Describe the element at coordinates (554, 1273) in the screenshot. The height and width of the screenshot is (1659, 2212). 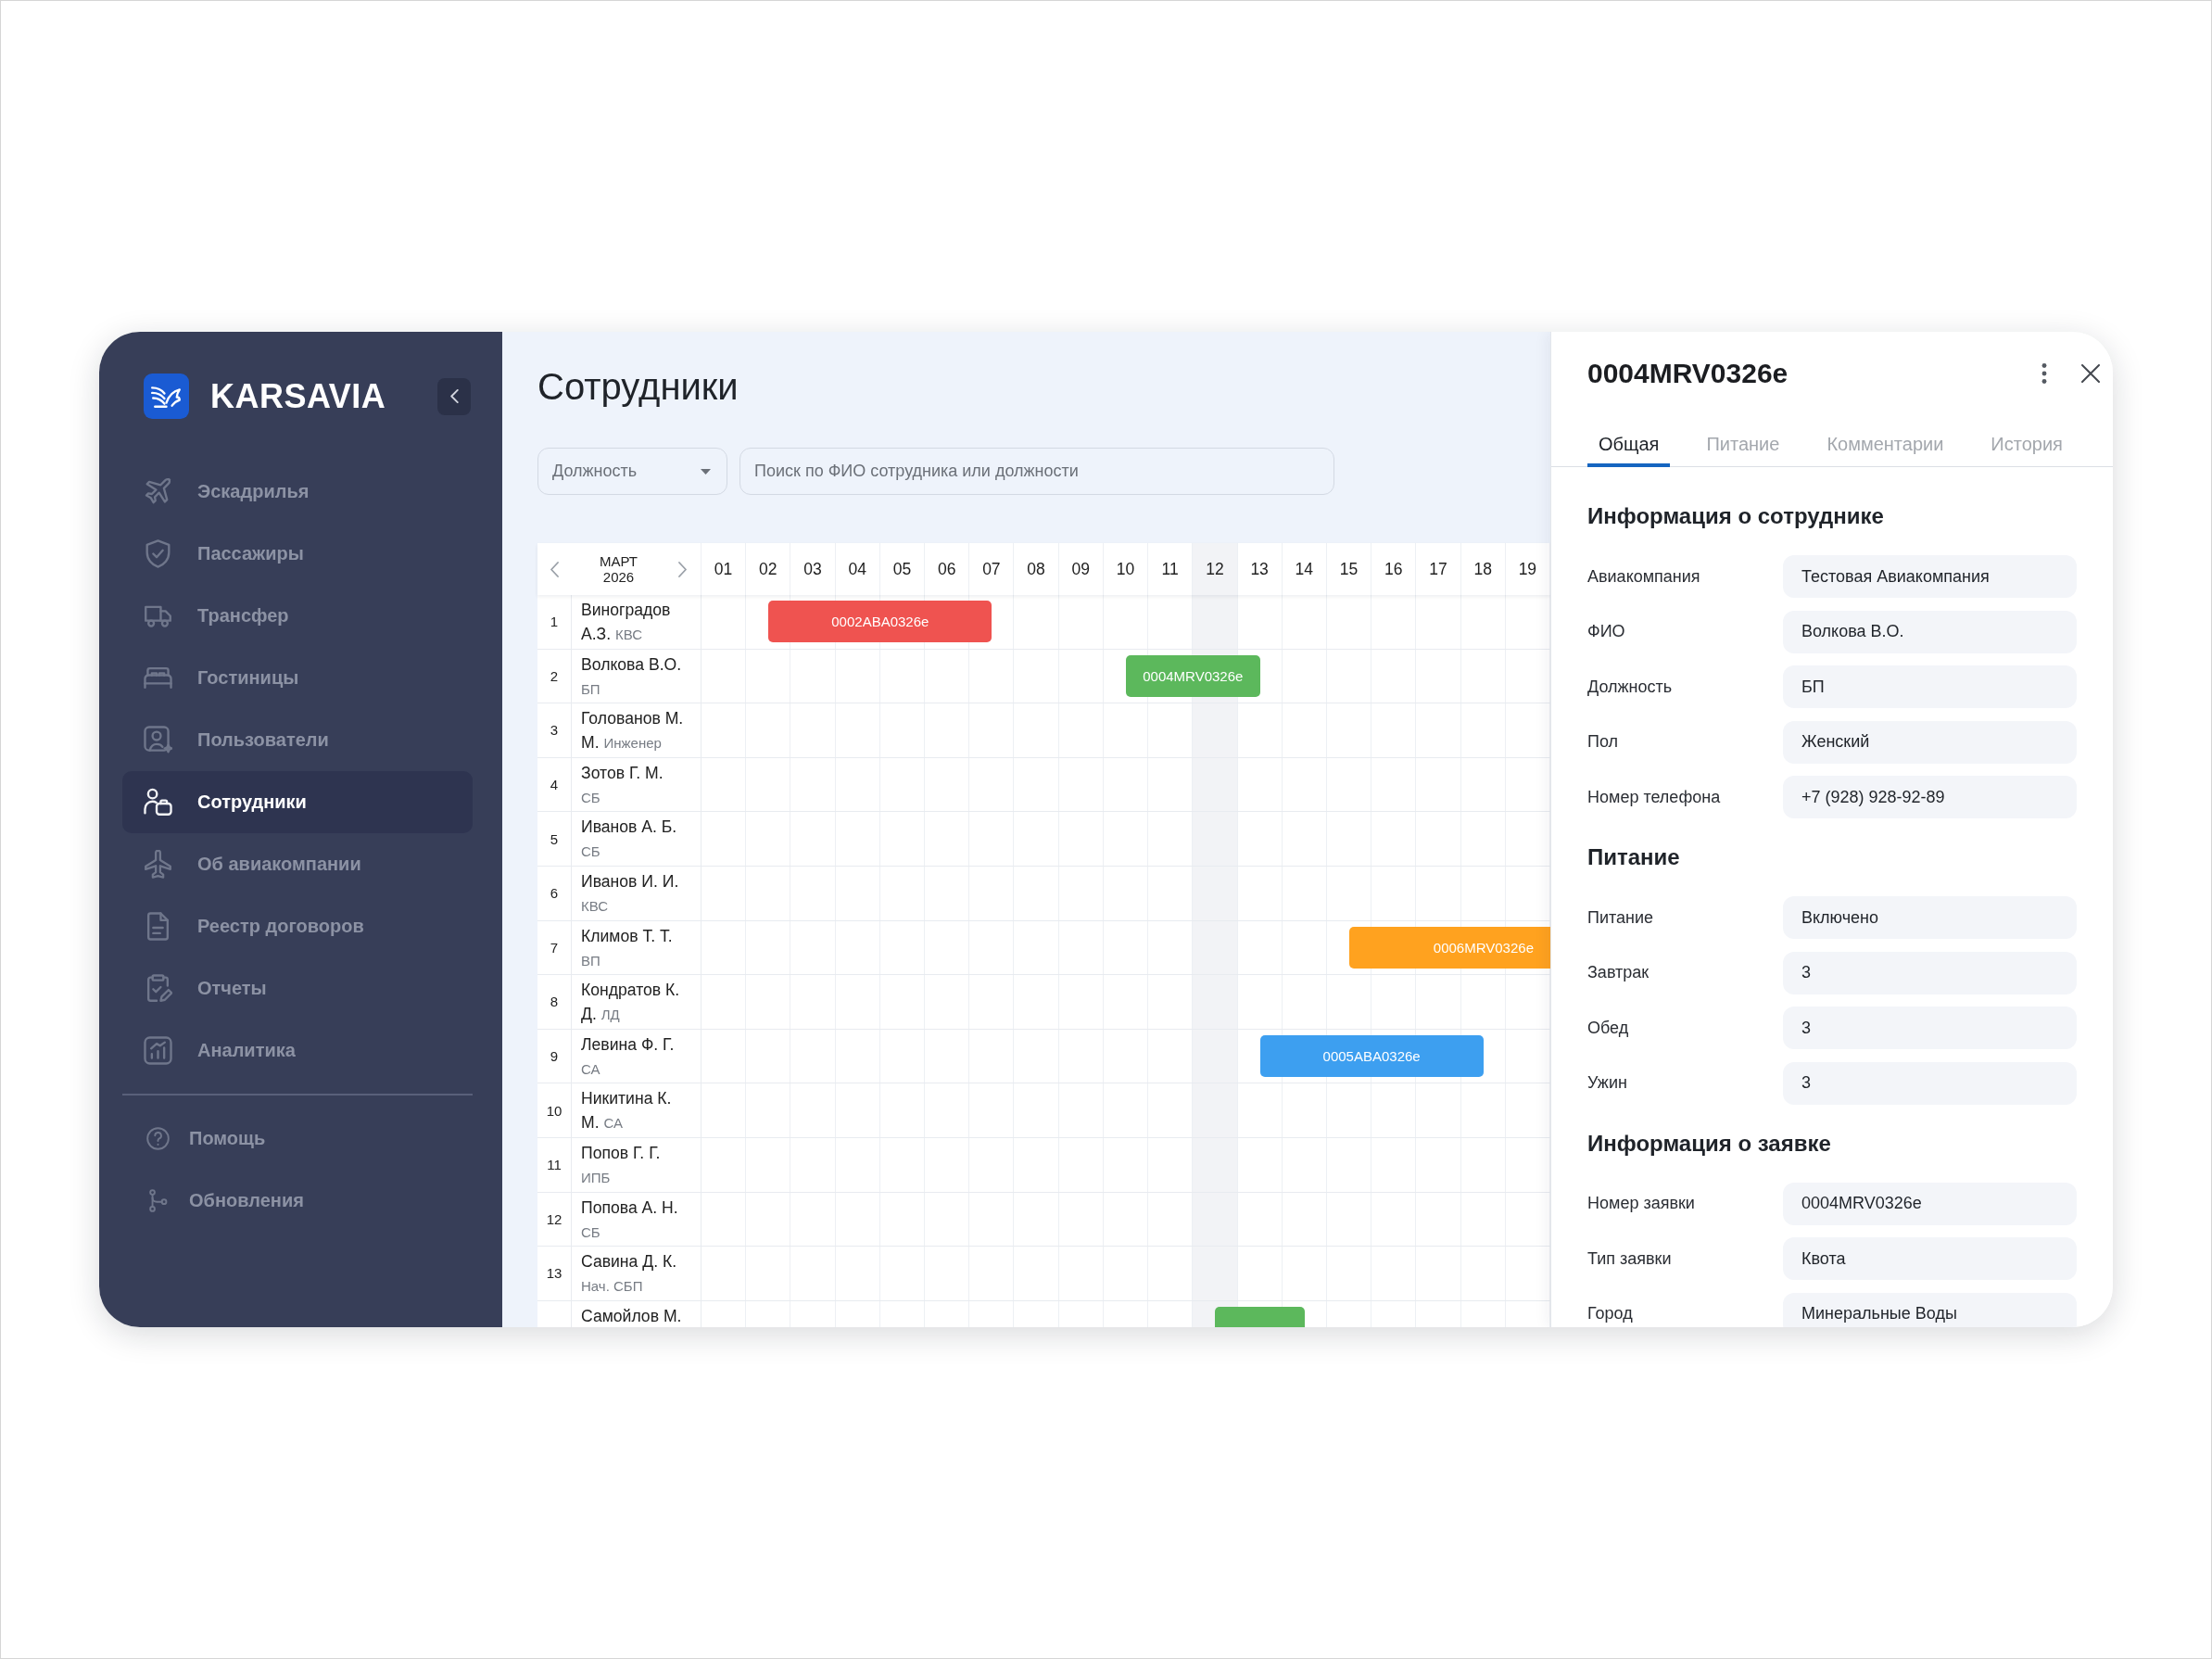
I see `row-number: 13` at that location.